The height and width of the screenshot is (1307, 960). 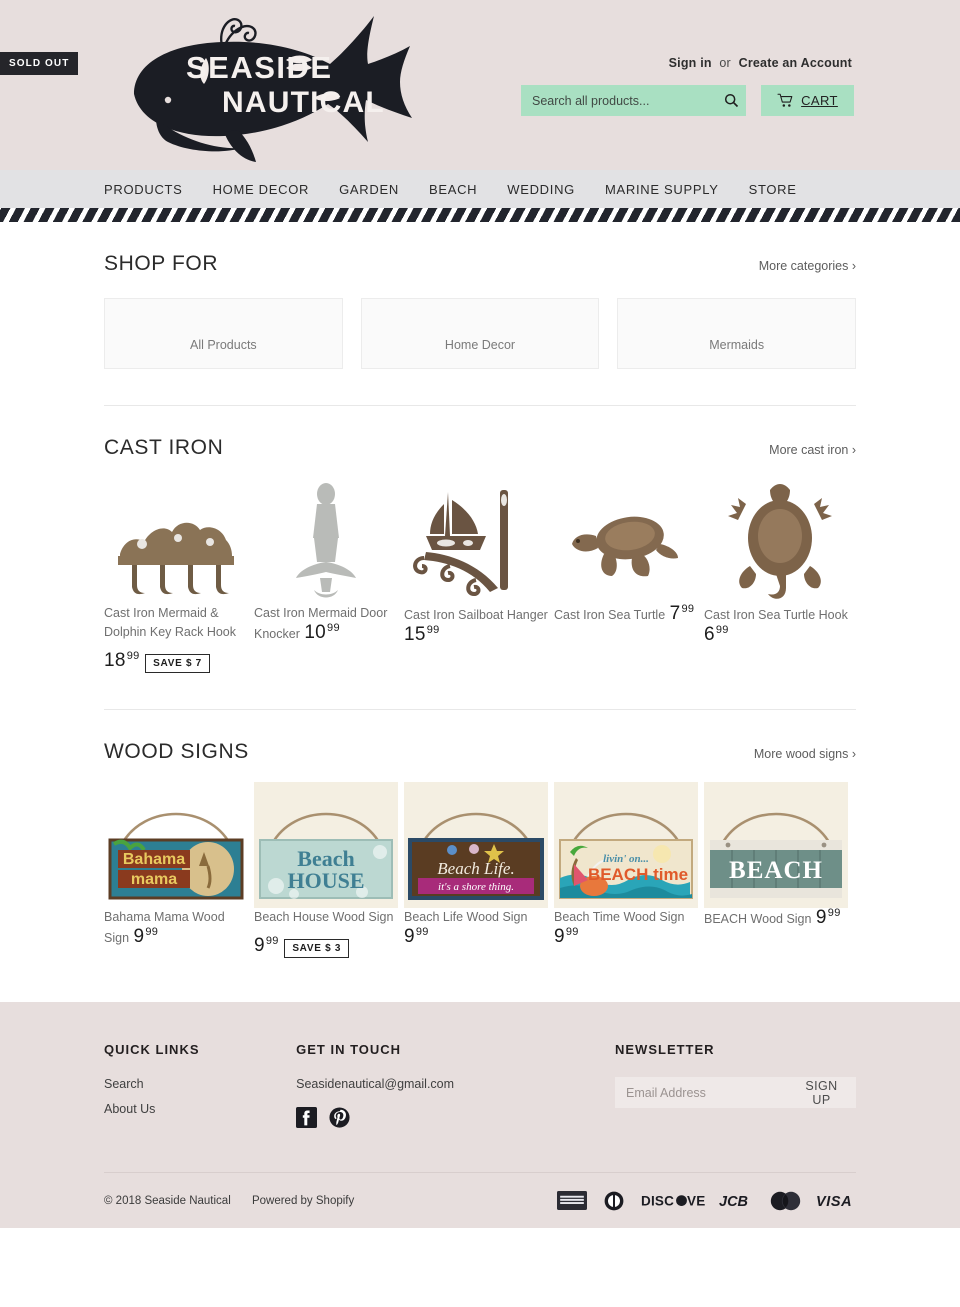 I want to click on category-card-all-products: All Products, so click(x=223, y=333).